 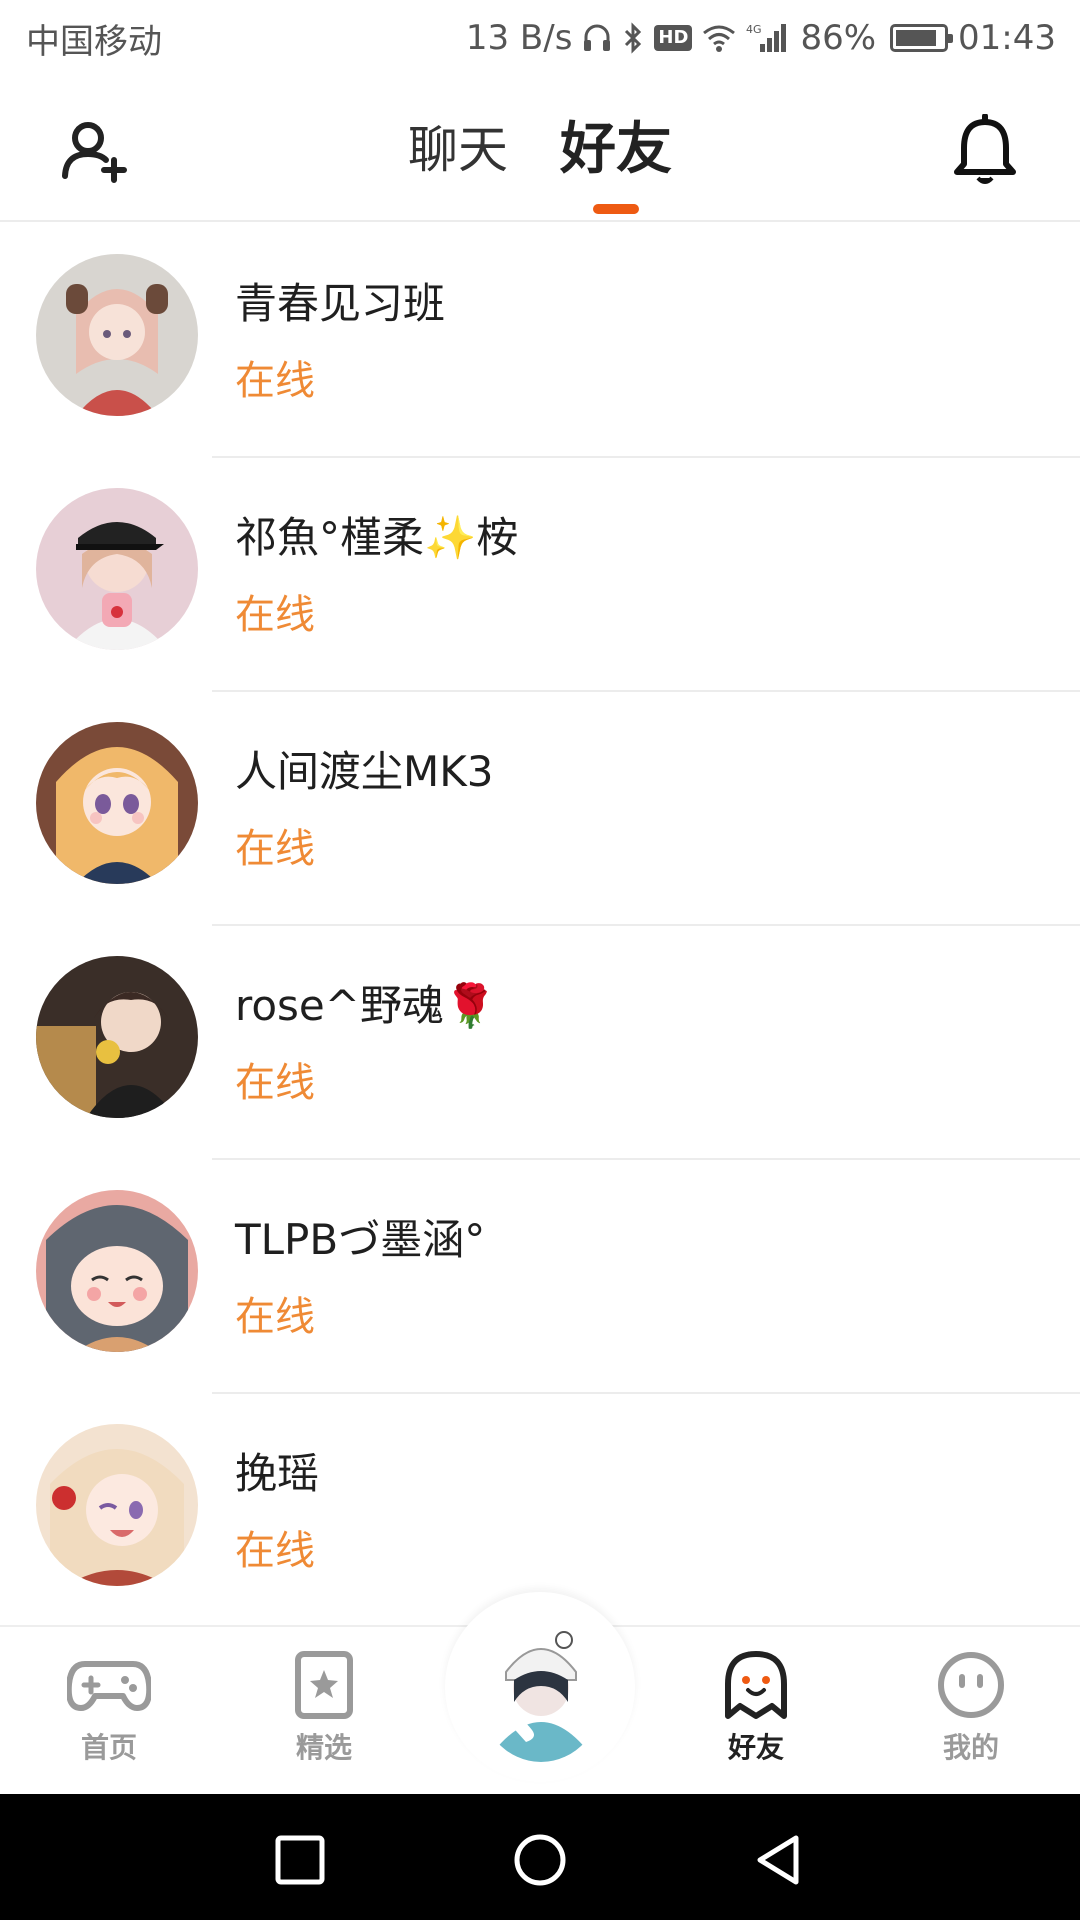 What do you see at coordinates (540, 341) in the screenshot?
I see `friend-row: 青春见习班 在线` at bounding box center [540, 341].